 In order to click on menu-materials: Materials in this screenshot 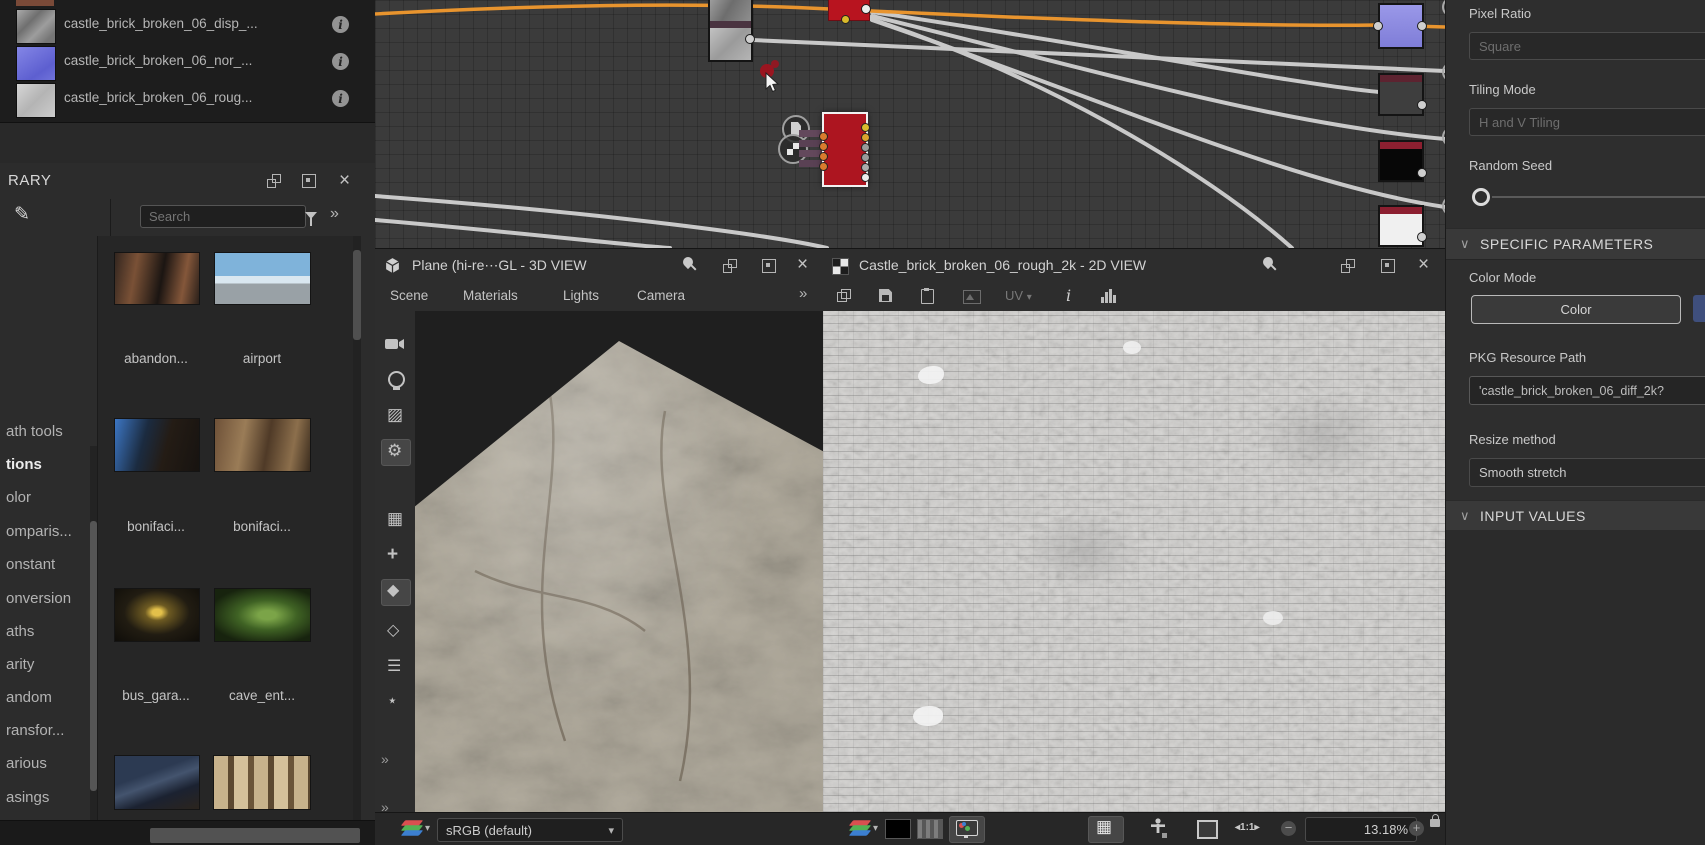, I will do `click(490, 295)`.